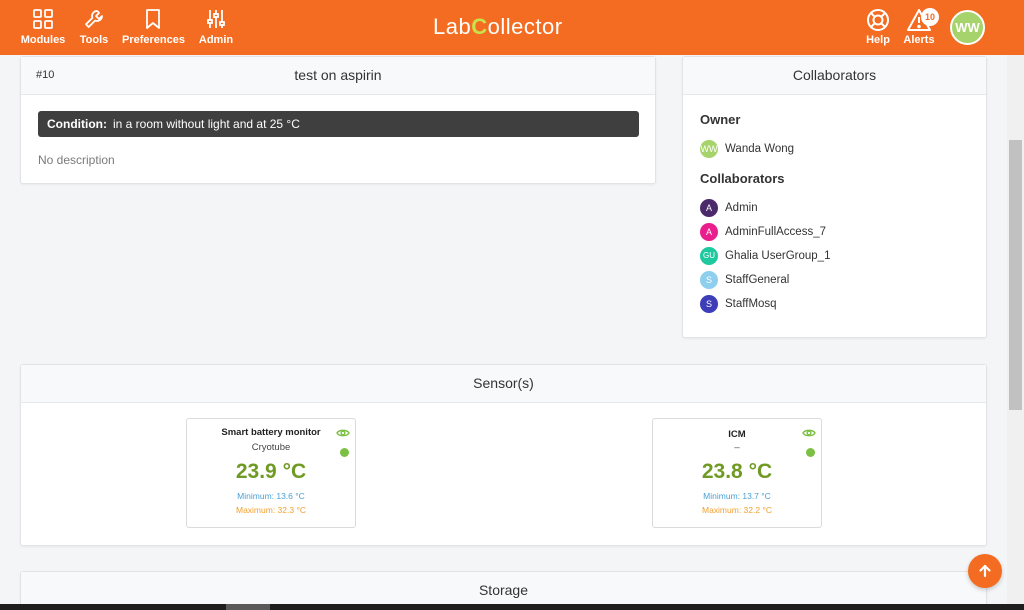 The height and width of the screenshot is (610, 1024). I want to click on nav-admin: Admin, so click(216, 27).